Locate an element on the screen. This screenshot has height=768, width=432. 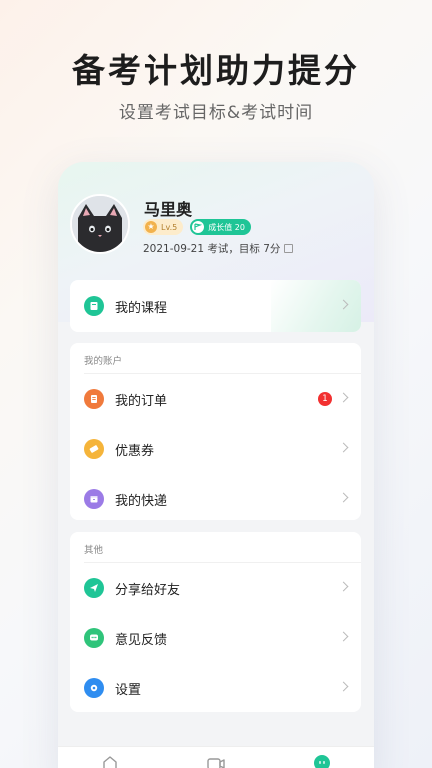
settings-icon is located at coordinates (94, 688).